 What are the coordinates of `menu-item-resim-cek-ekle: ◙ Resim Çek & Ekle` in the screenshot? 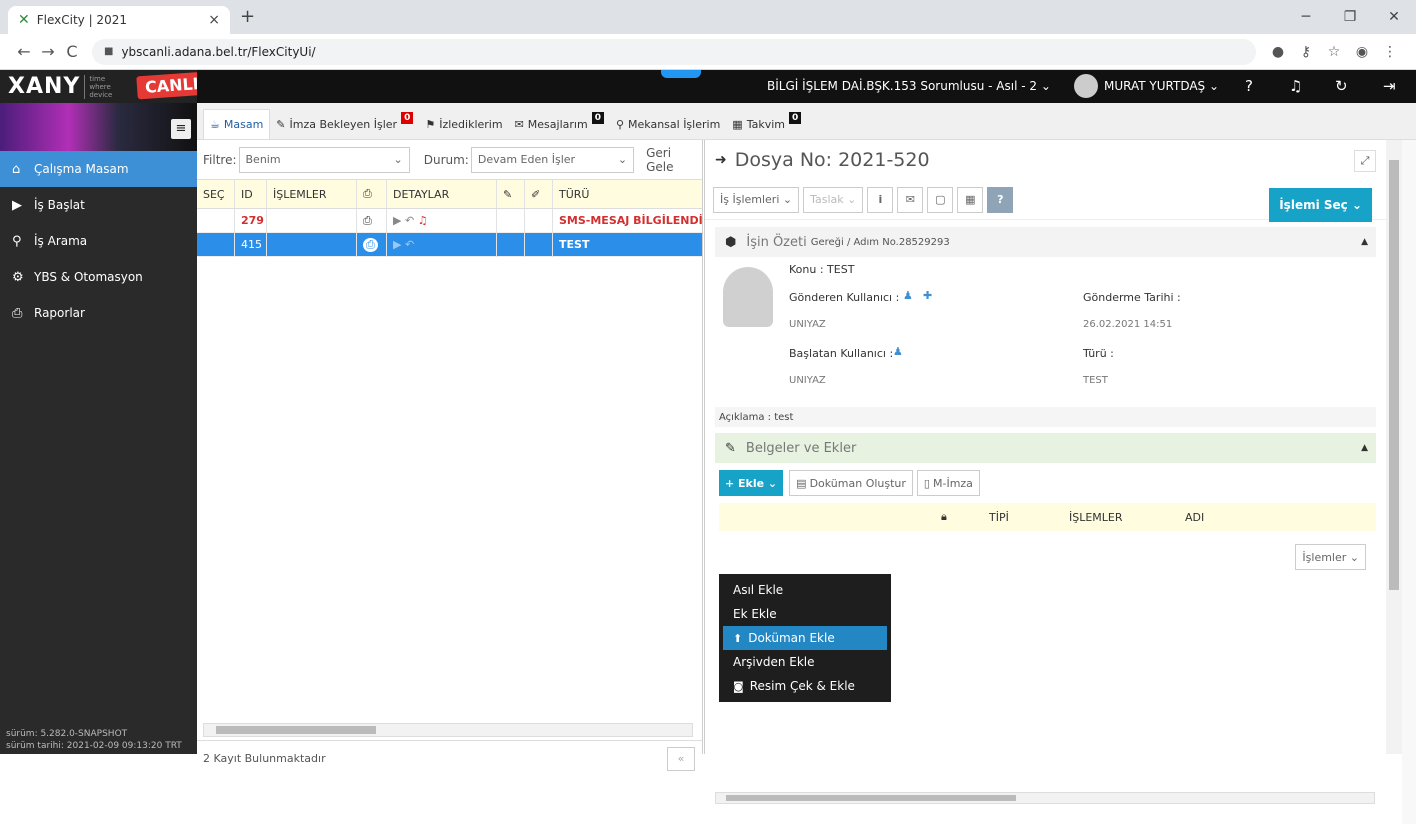 It's located at (805, 686).